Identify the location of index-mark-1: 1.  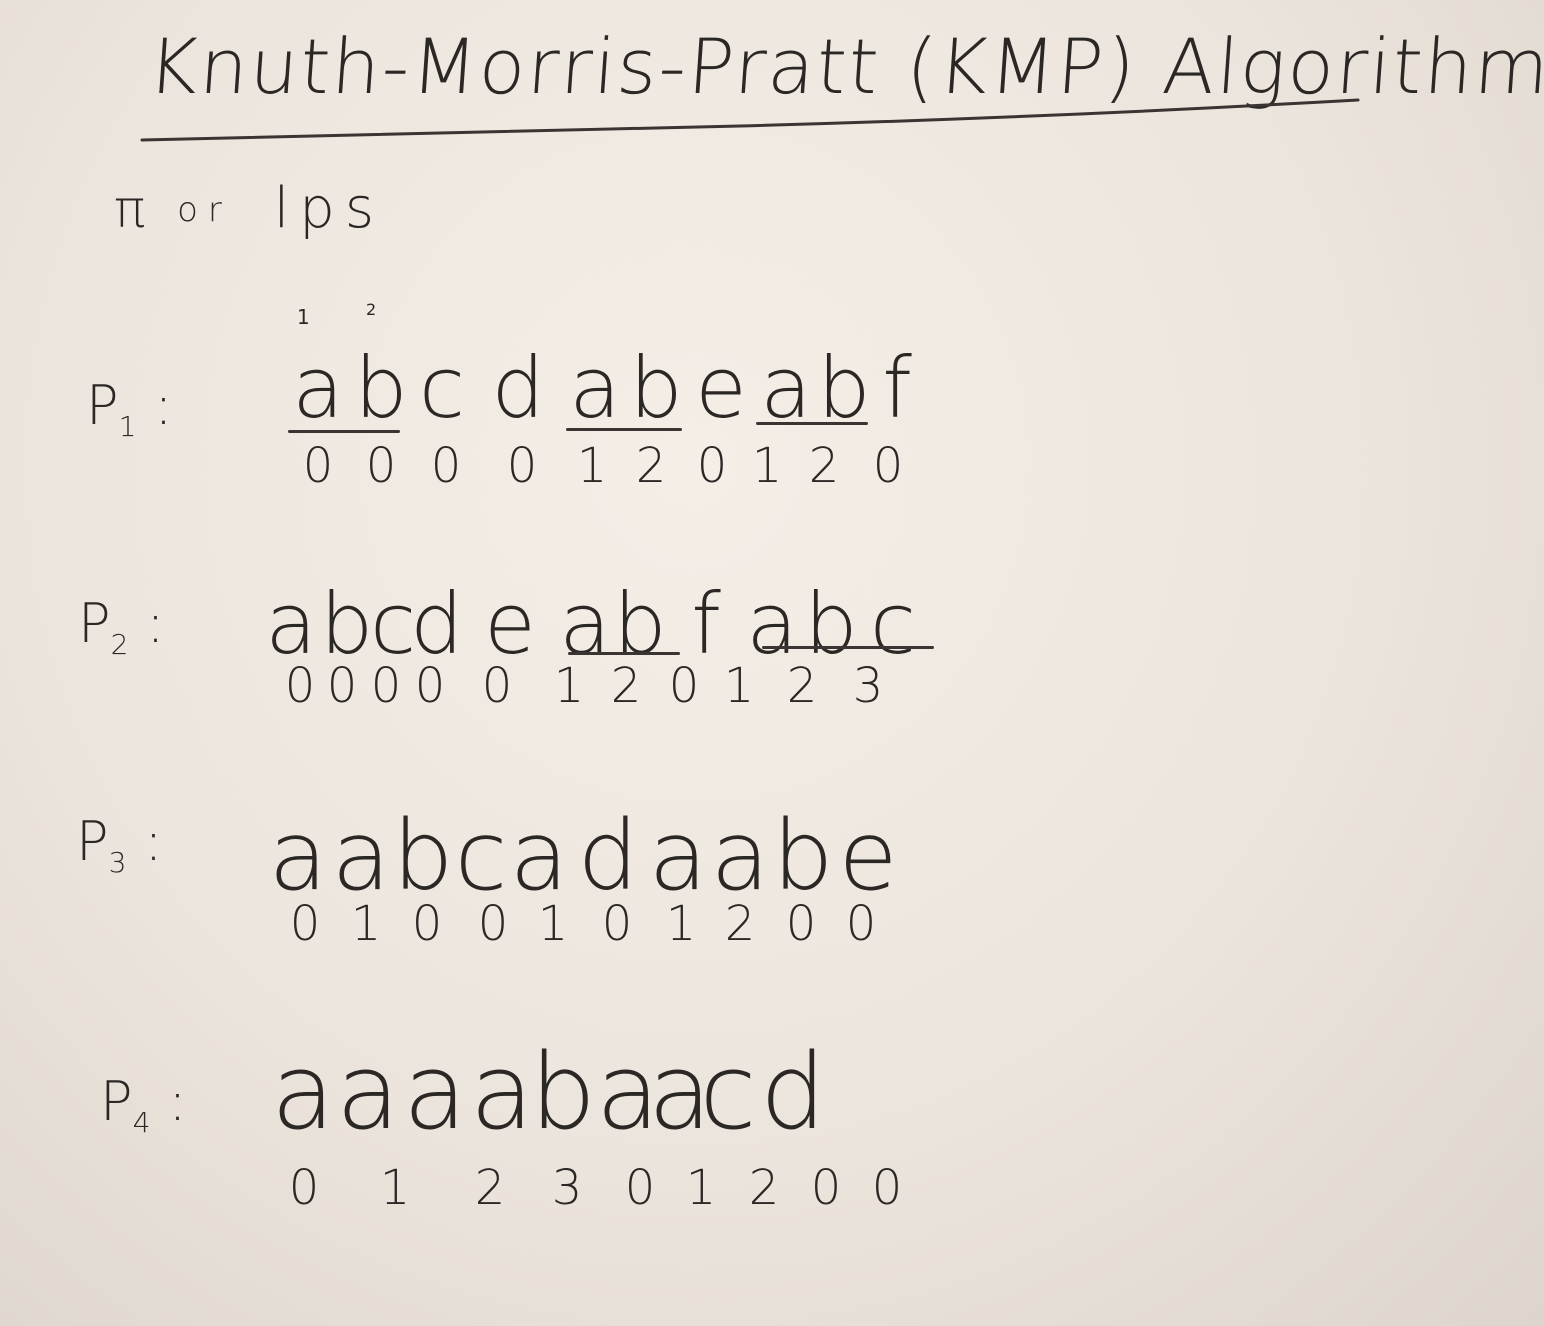
(303, 317).